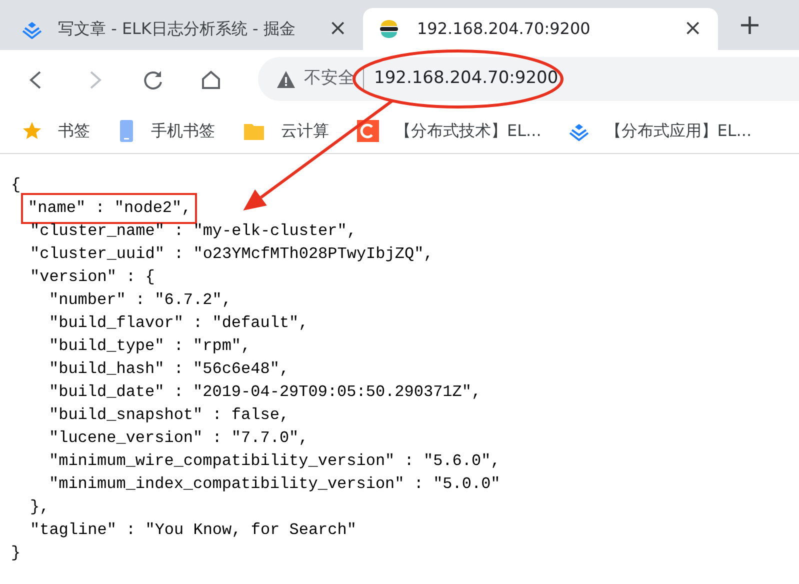  Describe the element at coordinates (504, 29) in the screenshot. I see `tab-title: 192.168.204.70:9200` at that location.